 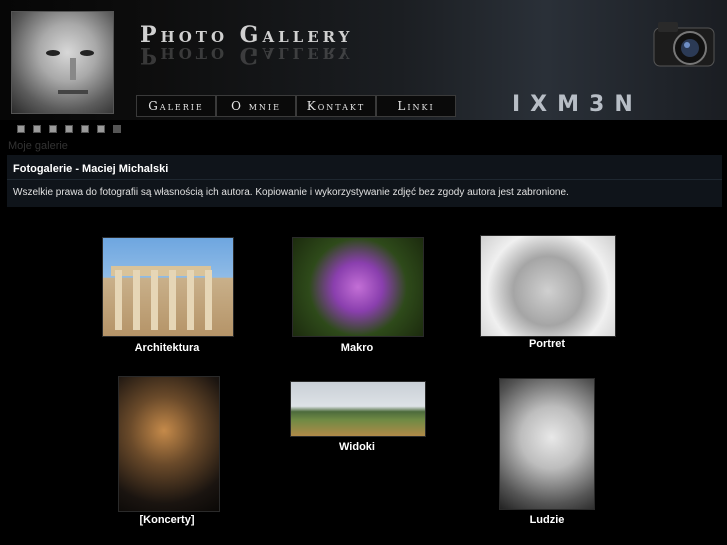 I want to click on gallery-caption-architektura: Architektura, so click(x=167, y=348).